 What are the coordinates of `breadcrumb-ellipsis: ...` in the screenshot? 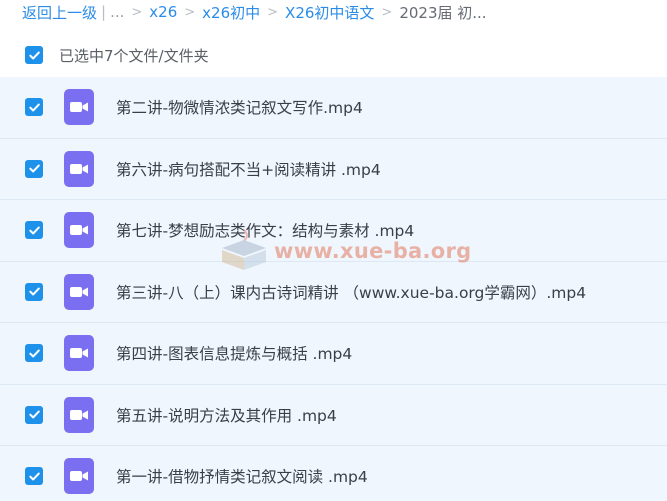 It's located at (117, 12).